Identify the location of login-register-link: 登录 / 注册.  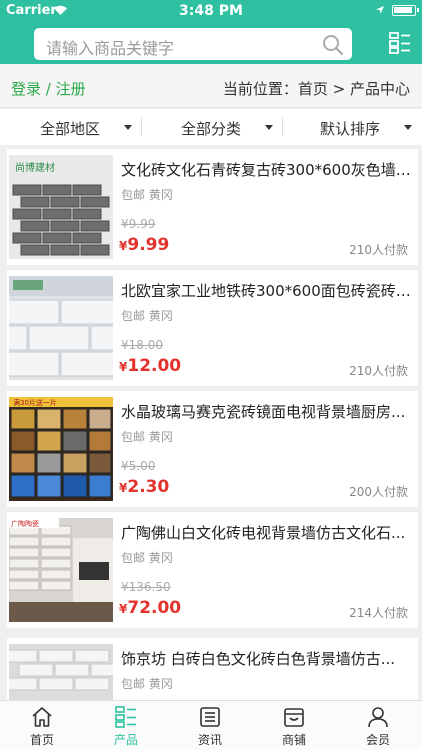
(48, 88).